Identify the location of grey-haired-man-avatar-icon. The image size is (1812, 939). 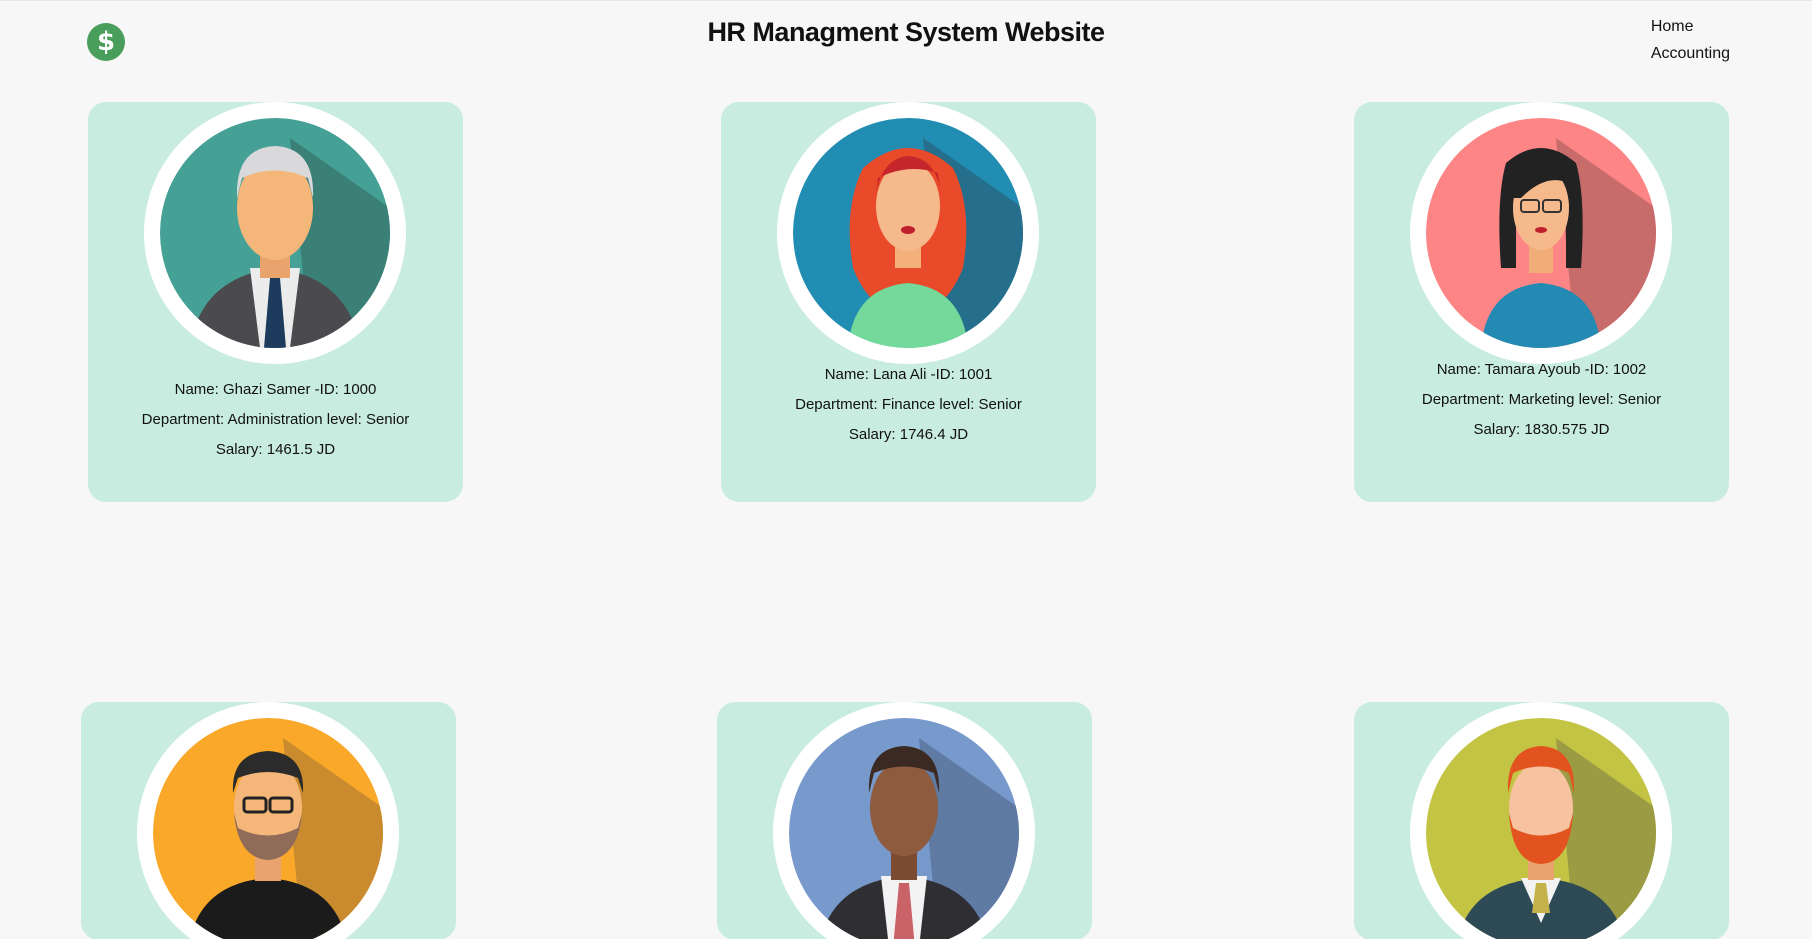
(275, 233).